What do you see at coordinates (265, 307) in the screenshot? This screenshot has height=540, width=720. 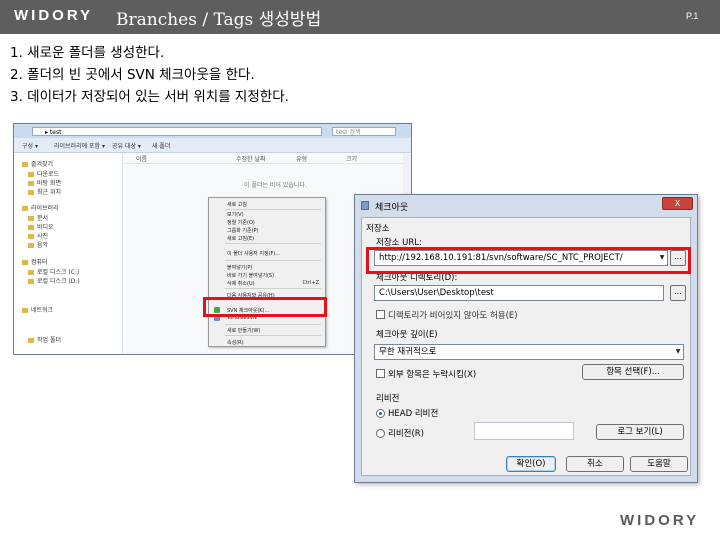 I see `svn-checkout-highlight` at bounding box center [265, 307].